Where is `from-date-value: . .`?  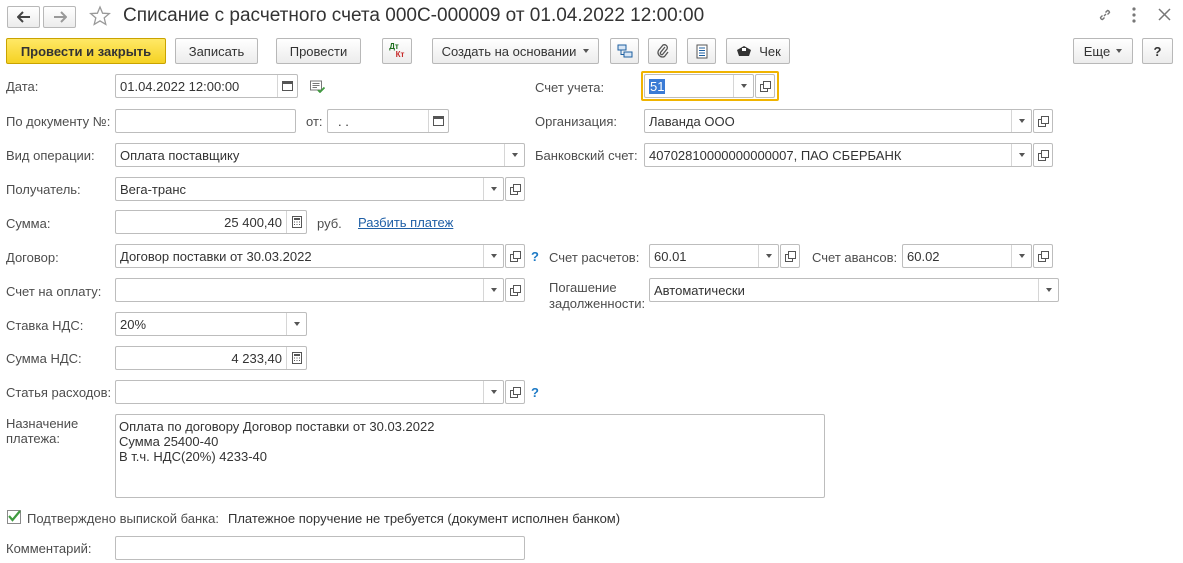
from-date-value: . . is located at coordinates (343, 121).